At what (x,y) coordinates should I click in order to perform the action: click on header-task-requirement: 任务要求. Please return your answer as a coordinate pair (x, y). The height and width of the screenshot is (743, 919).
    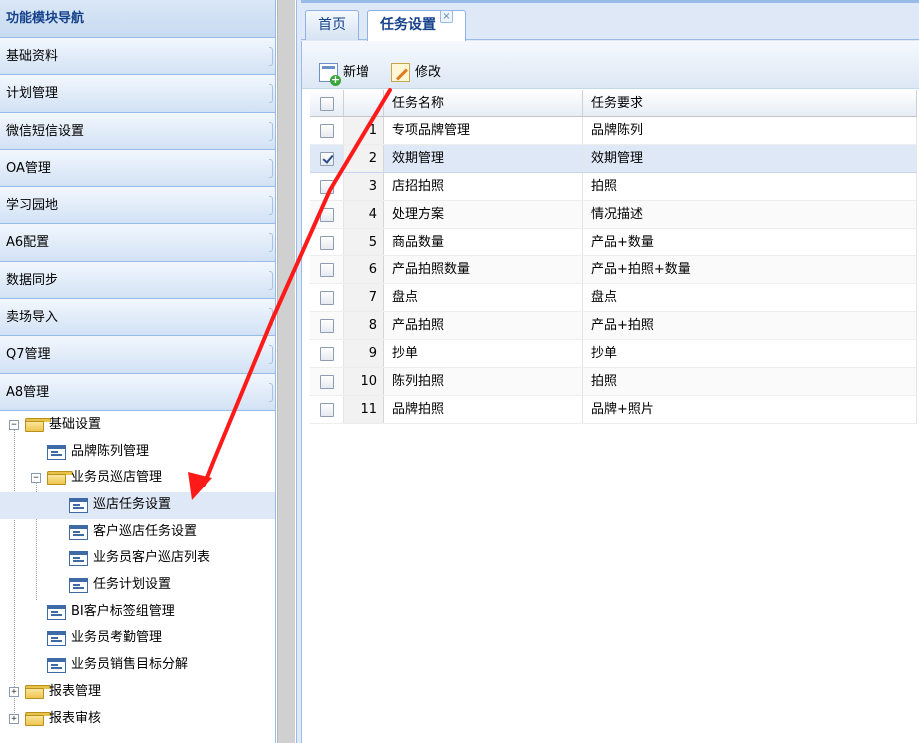
    Looking at the image, I should click on (750, 103).